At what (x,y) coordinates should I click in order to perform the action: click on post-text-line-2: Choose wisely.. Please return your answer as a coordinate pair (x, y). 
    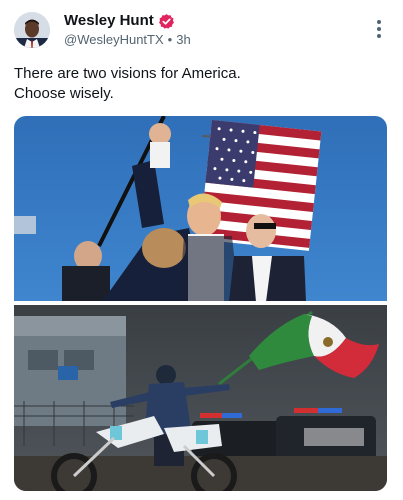
    Looking at the image, I should click on (64, 93).